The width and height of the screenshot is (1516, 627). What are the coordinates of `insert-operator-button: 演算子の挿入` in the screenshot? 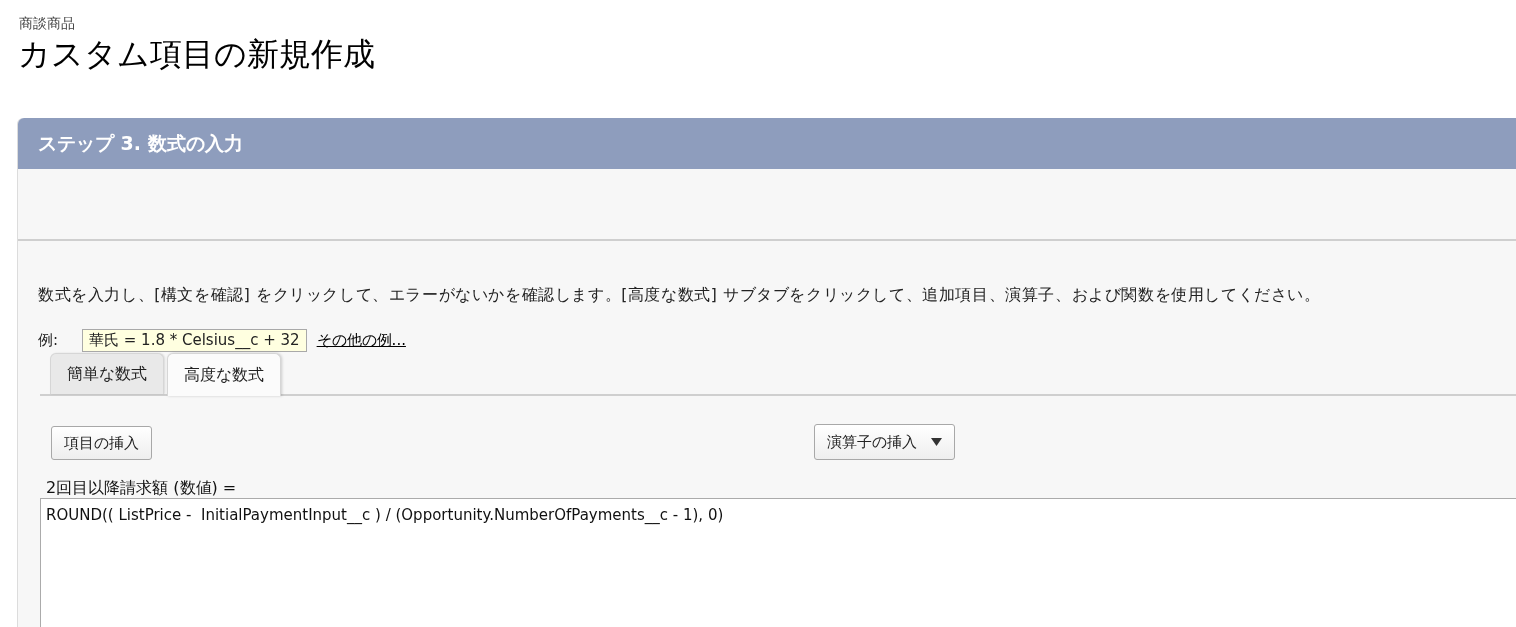 It's located at (884, 442).